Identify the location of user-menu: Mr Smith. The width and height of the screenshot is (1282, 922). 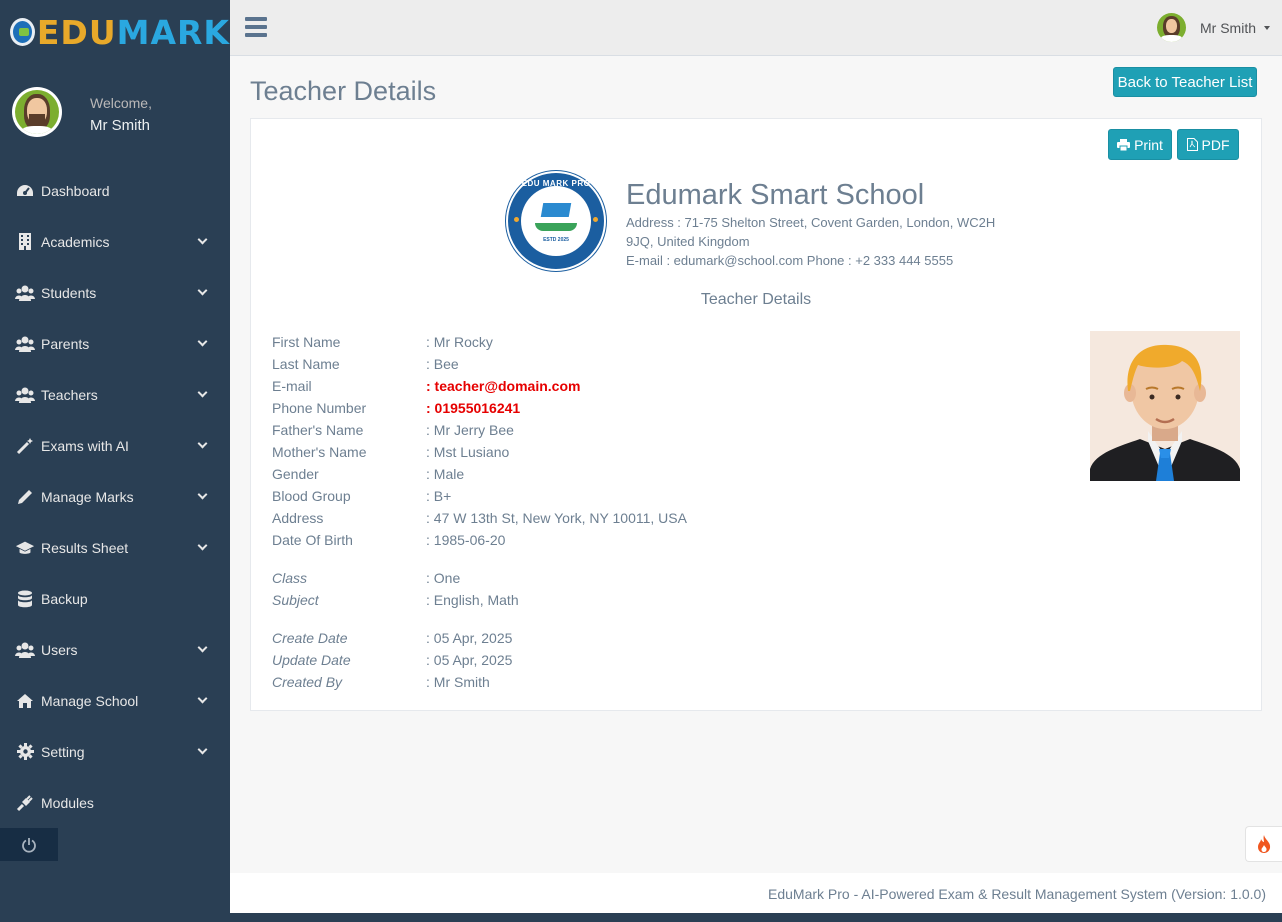
(1213, 27).